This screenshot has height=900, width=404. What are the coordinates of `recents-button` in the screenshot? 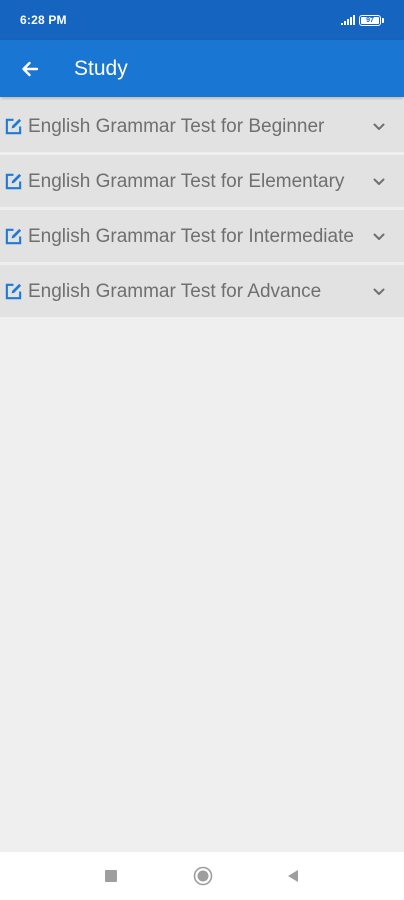 It's located at (111, 876).